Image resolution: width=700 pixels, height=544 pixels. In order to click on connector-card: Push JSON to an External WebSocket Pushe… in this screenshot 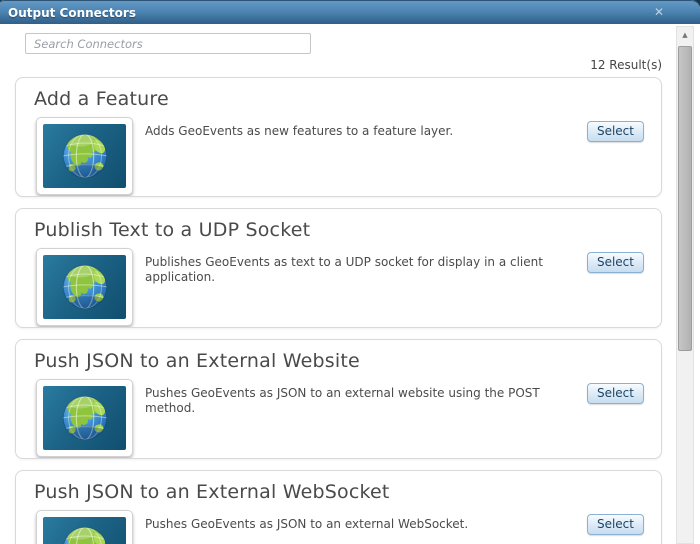, I will do `click(338, 507)`.